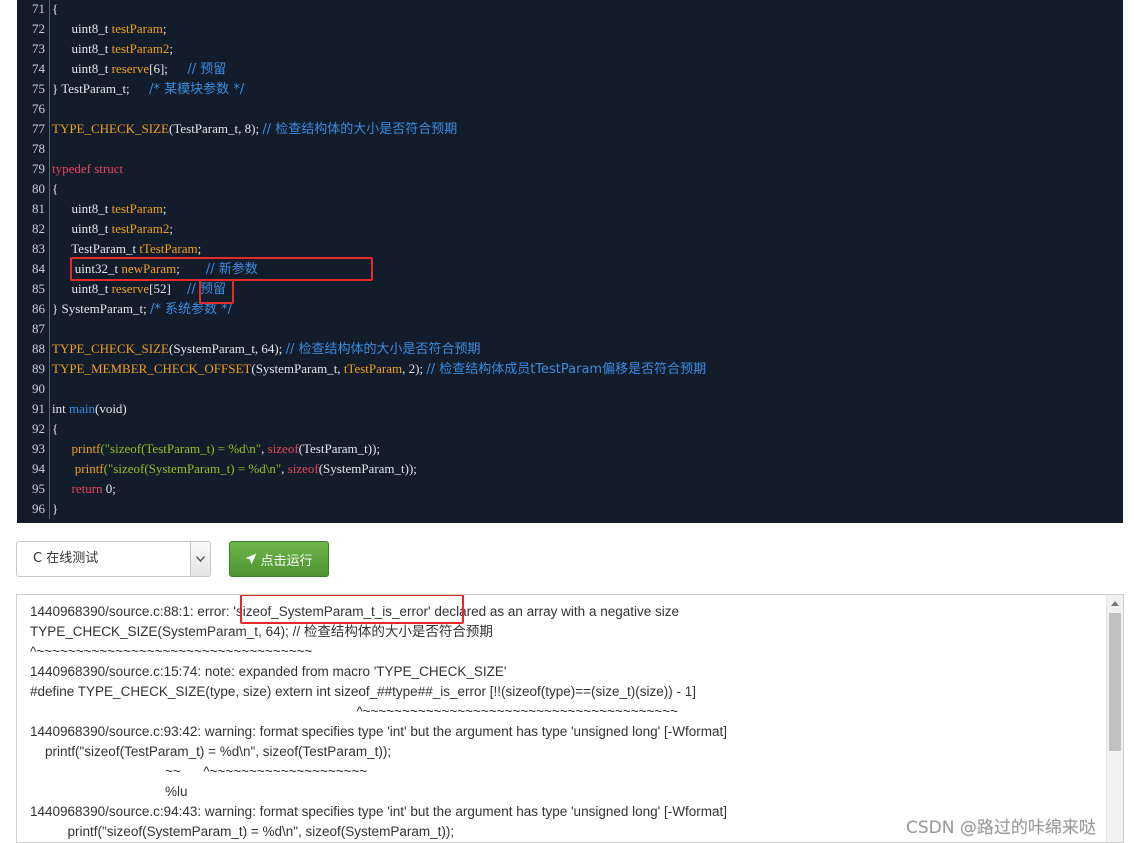  I want to click on code-line: 73 uint8_t testParam2;, so click(570, 49).